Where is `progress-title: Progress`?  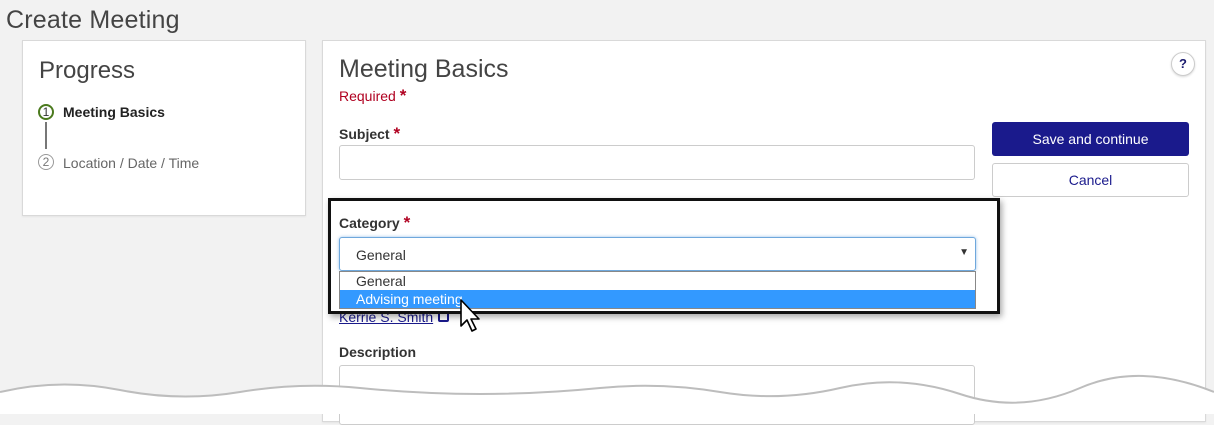 progress-title: Progress is located at coordinates (87, 70).